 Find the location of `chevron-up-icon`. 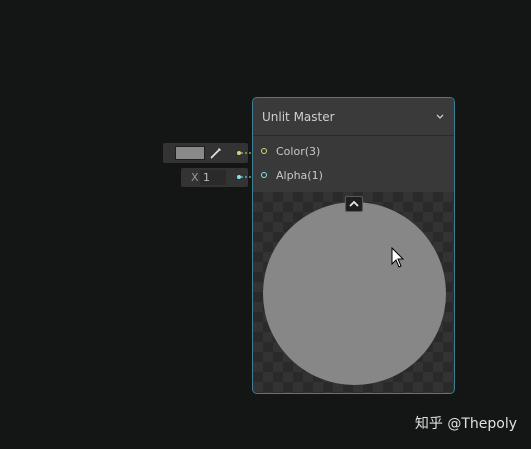

chevron-up-icon is located at coordinates (354, 203).